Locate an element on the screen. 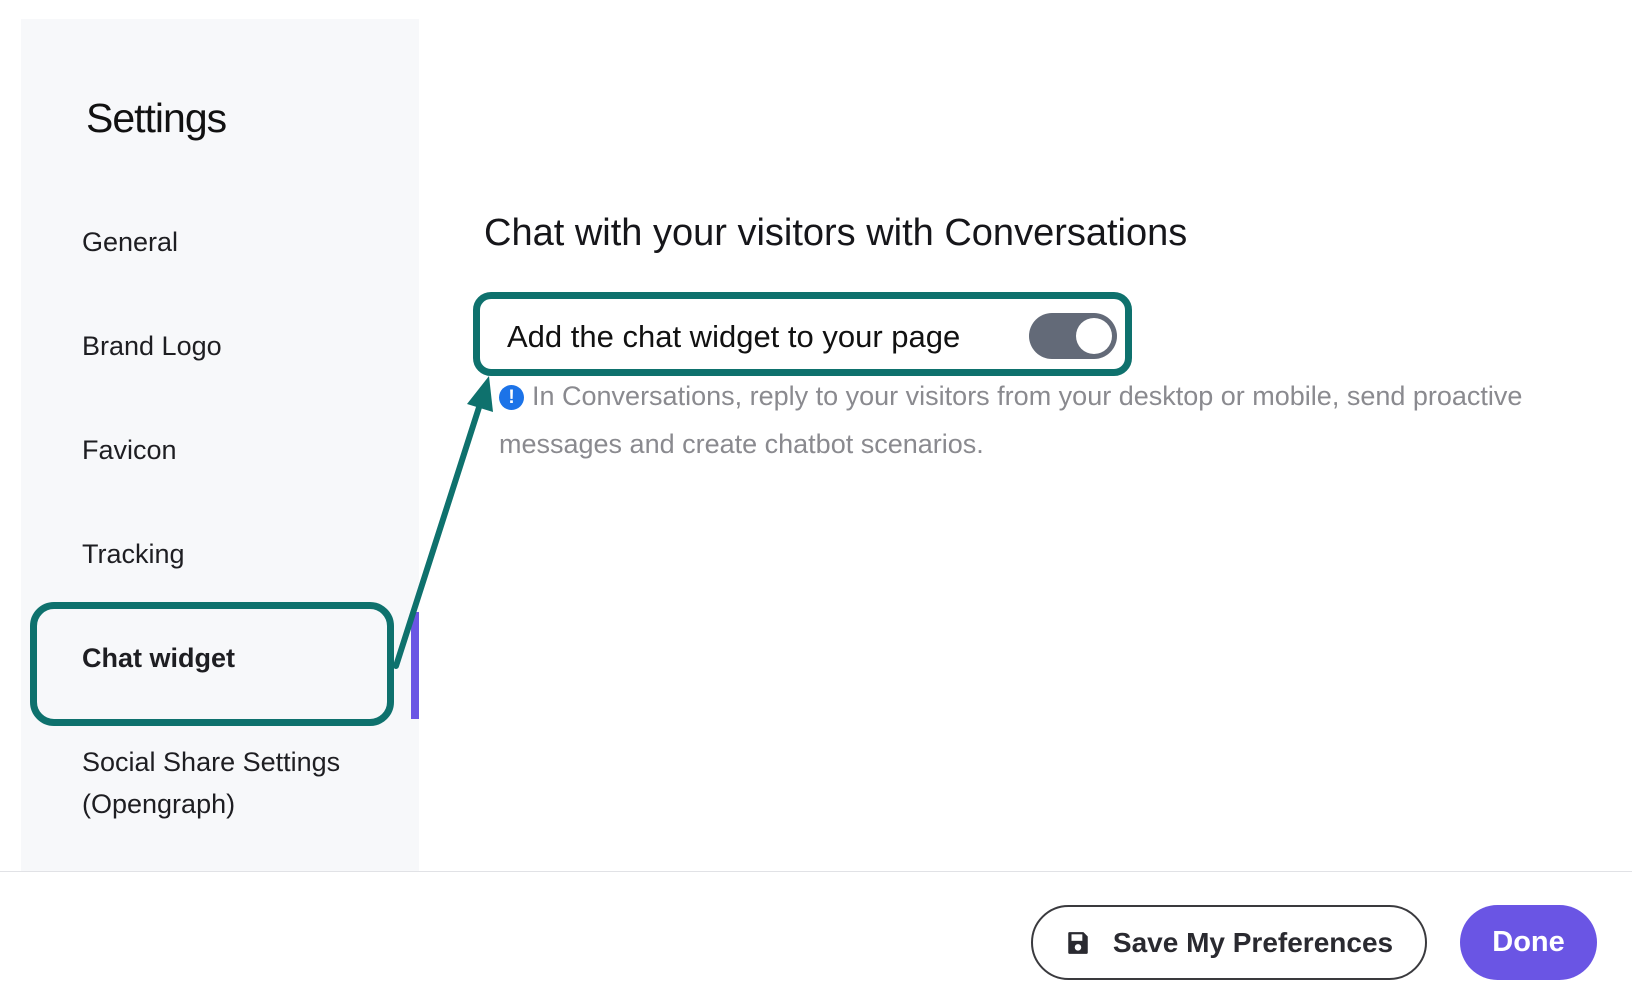  chat-widget-toggle is located at coordinates (1073, 336).